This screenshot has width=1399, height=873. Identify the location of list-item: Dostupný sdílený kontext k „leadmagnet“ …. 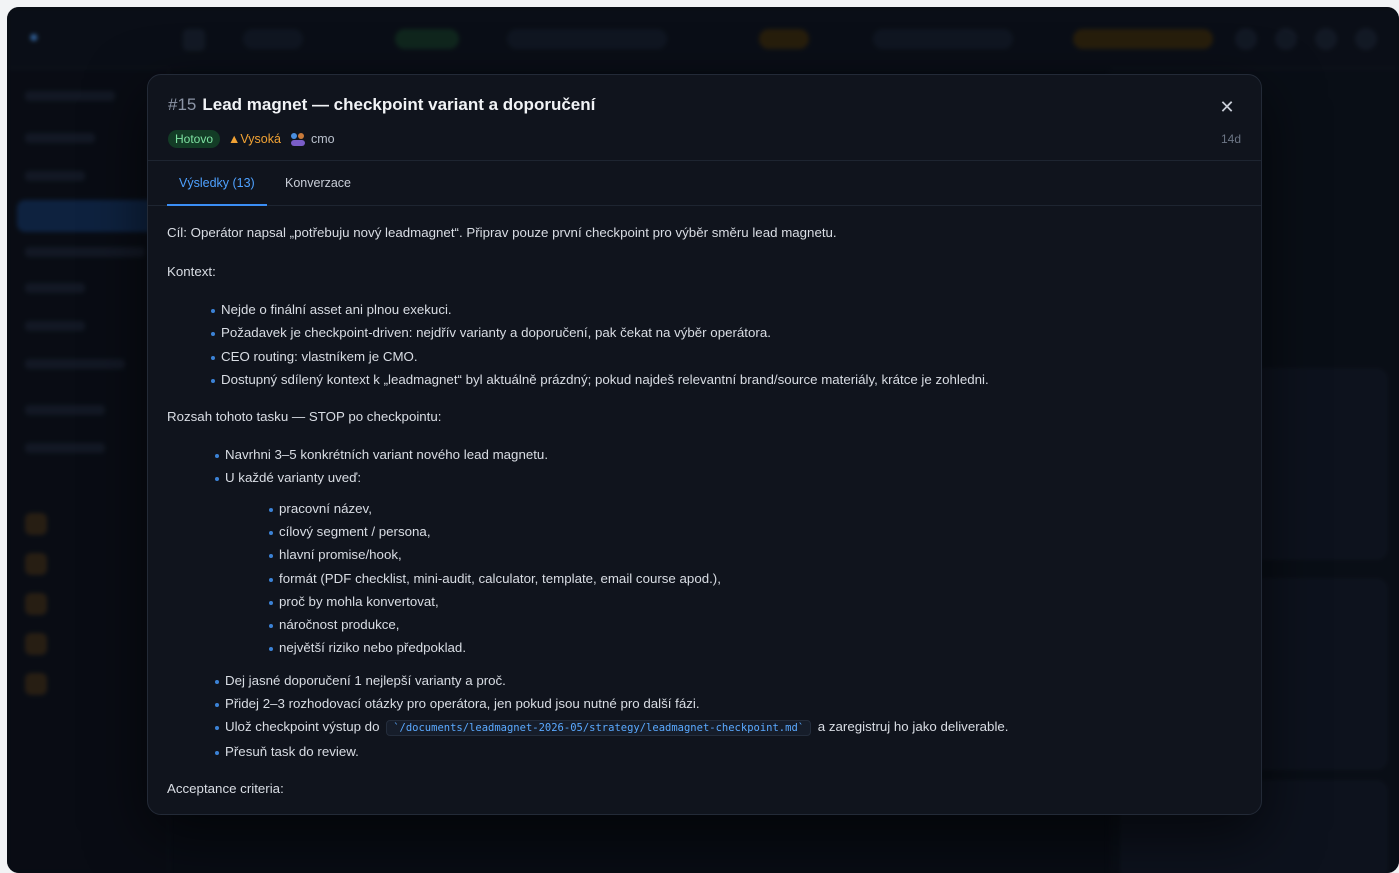
(600, 379).